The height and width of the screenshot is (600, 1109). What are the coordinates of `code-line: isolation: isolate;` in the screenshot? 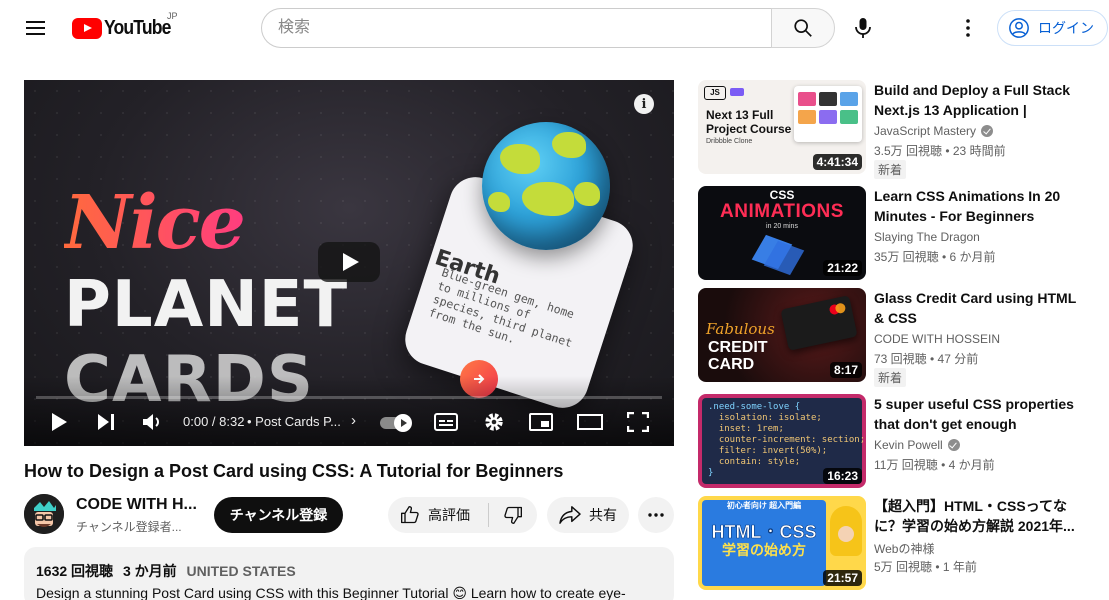 It's located at (765, 418).